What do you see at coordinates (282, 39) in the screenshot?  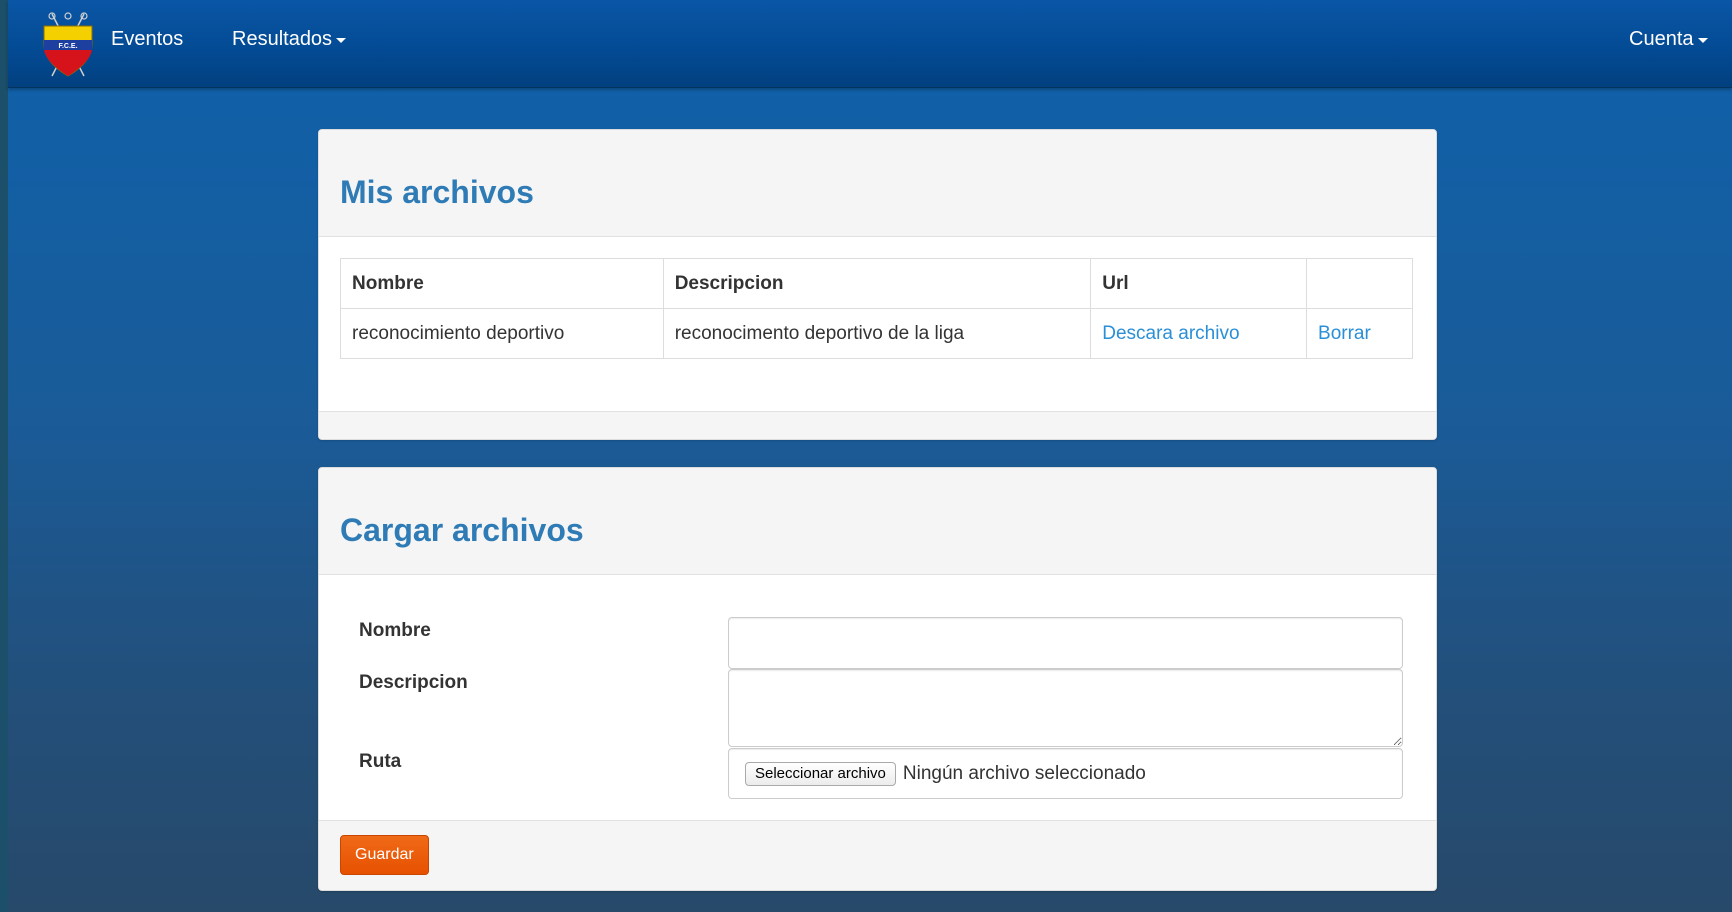 I see `nav-resultados-label: Resultados` at bounding box center [282, 39].